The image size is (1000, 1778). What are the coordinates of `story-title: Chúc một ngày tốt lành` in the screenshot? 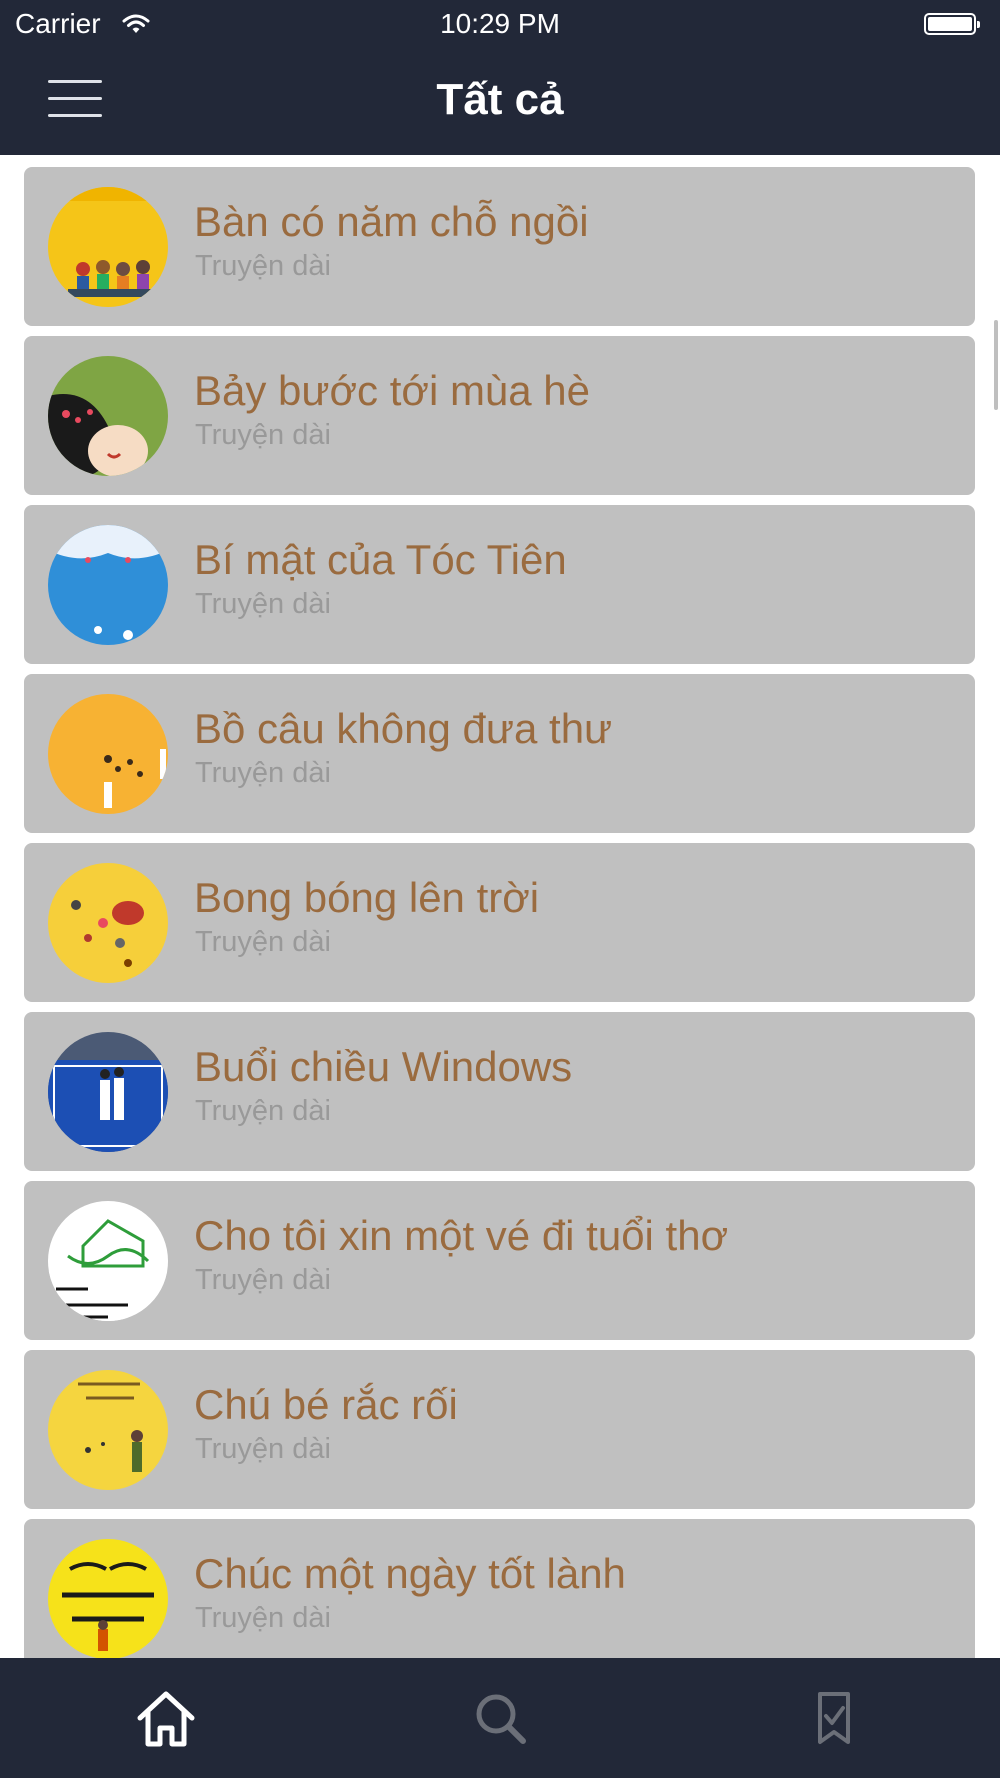 It's located at (410, 1573).